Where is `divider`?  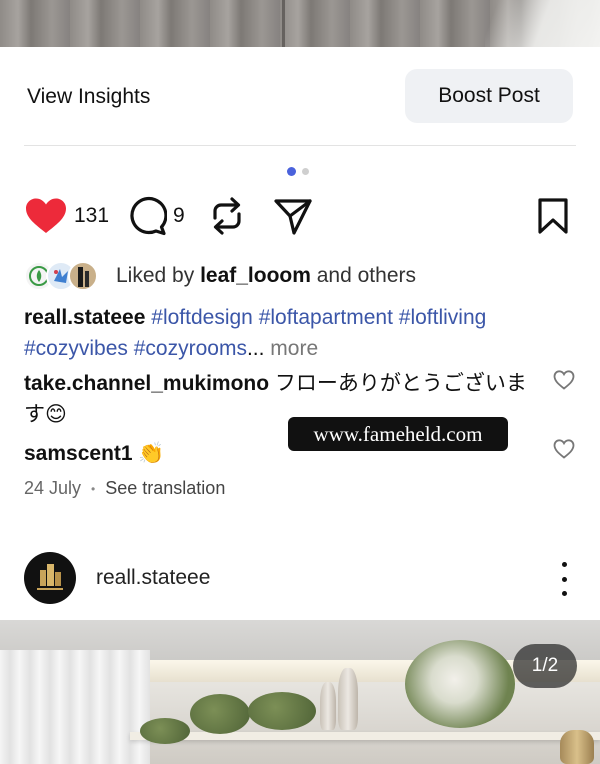
divider is located at coordinates (300, 145).